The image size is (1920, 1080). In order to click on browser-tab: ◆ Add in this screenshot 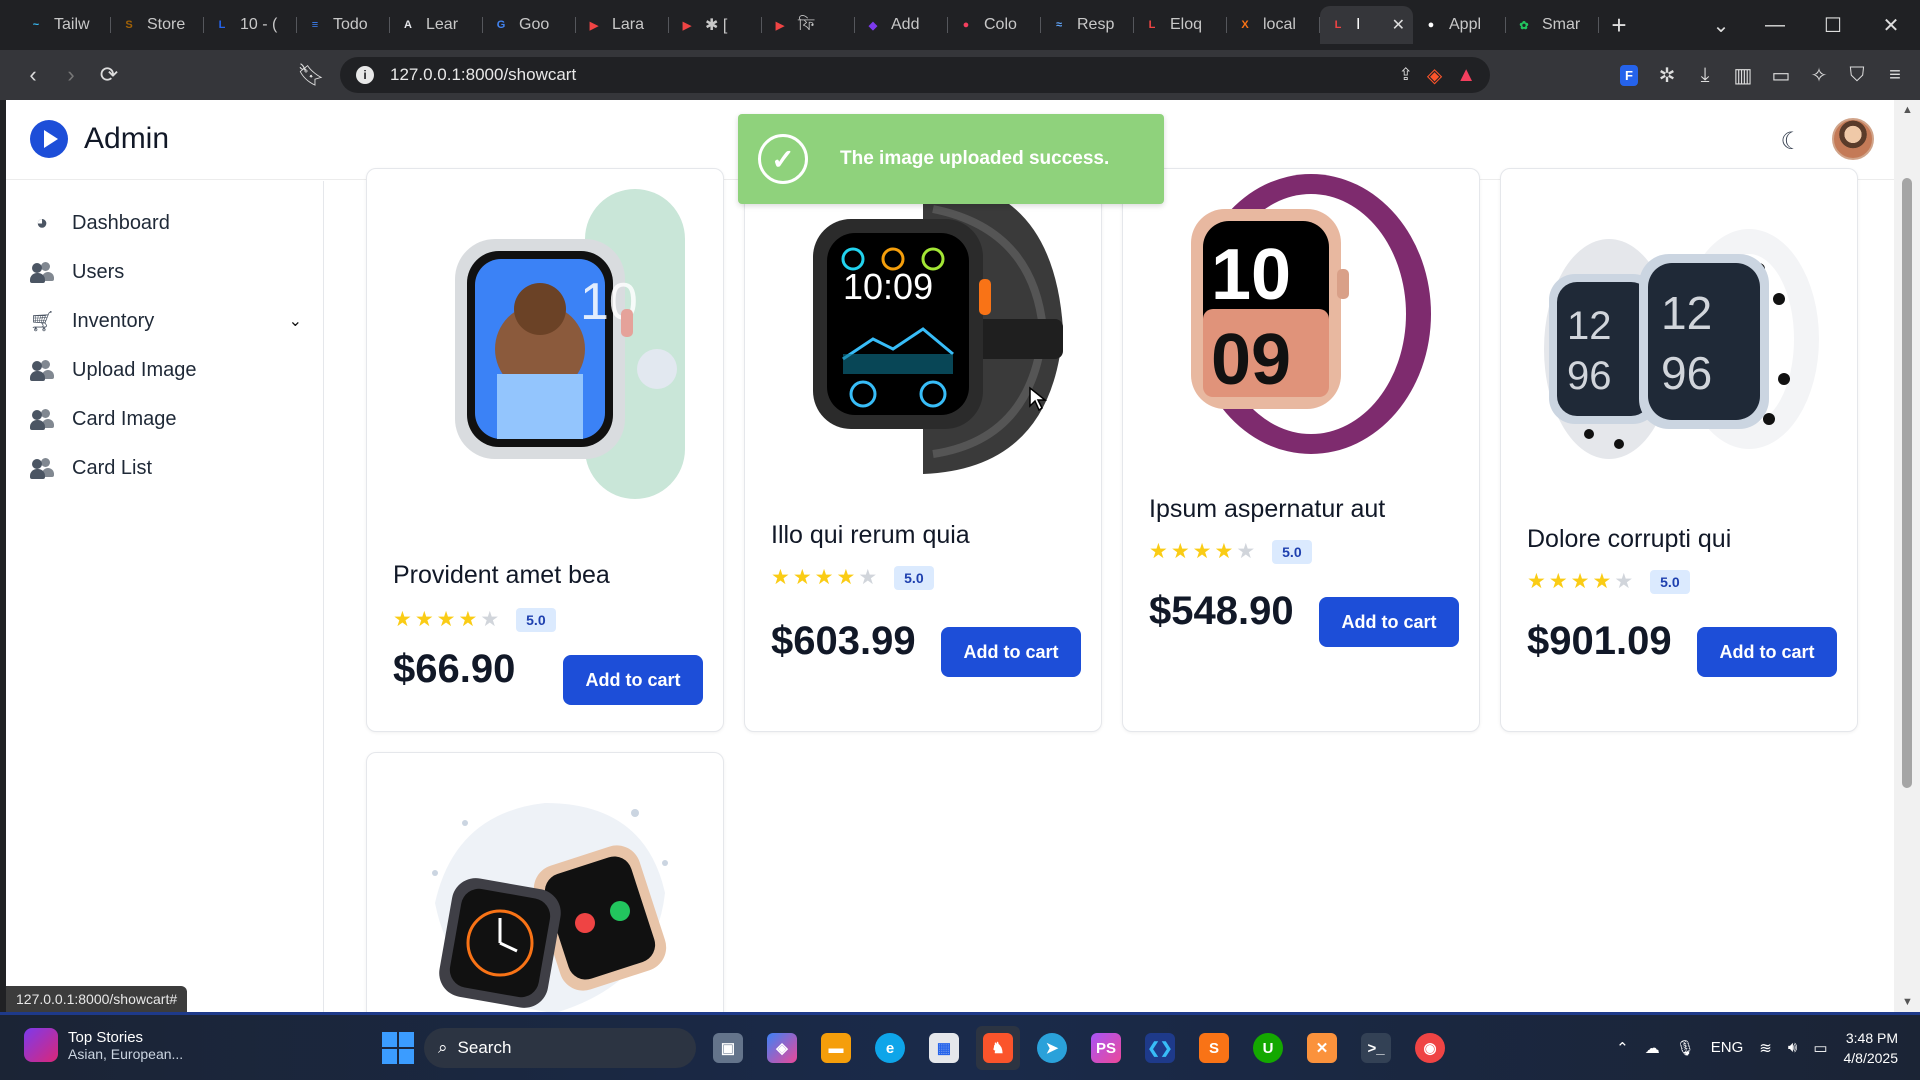, I will do `click(901, 25)`.